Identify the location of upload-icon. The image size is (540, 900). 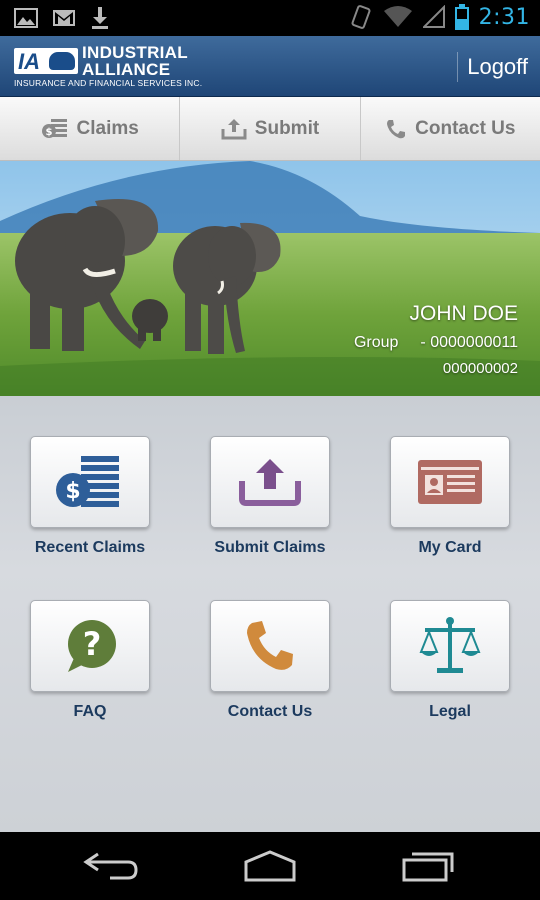
(234, 128).